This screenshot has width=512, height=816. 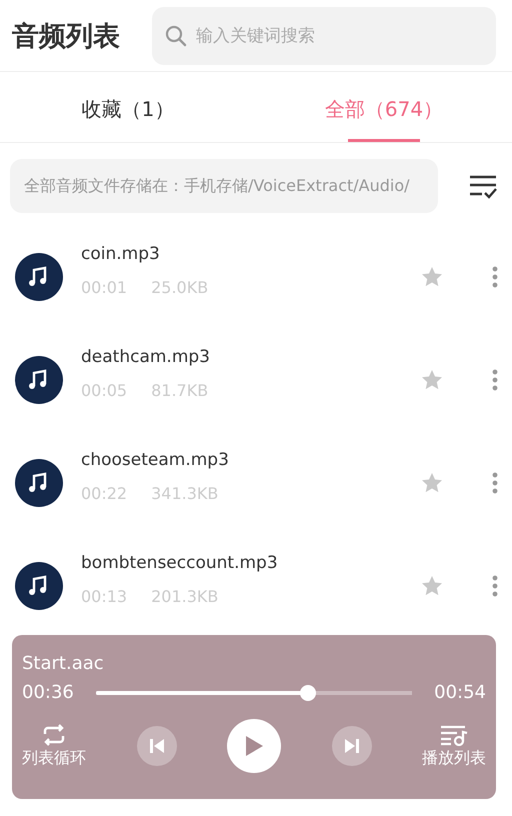 What do you see at coordinates (324, 35) in the screenshot?
I see `search-field: 输入关键词搜索` at bounding box center [324, 35].